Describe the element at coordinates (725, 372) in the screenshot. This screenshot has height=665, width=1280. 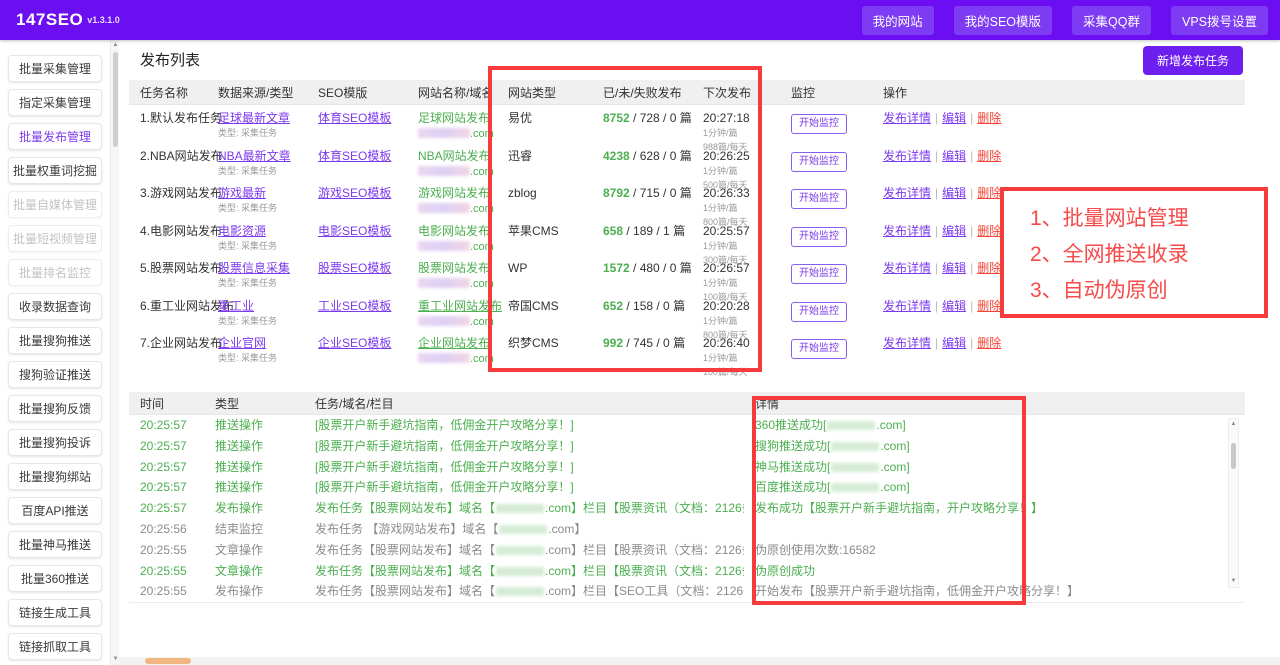
I see `publish-daily: 100篇/每天` at that location.